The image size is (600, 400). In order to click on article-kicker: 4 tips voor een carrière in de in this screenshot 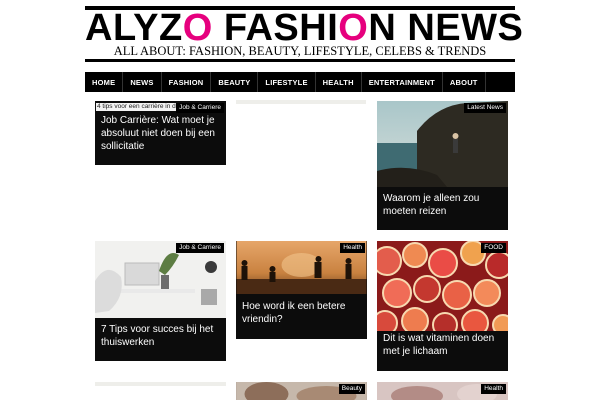, I will do `click(138, 107)`.